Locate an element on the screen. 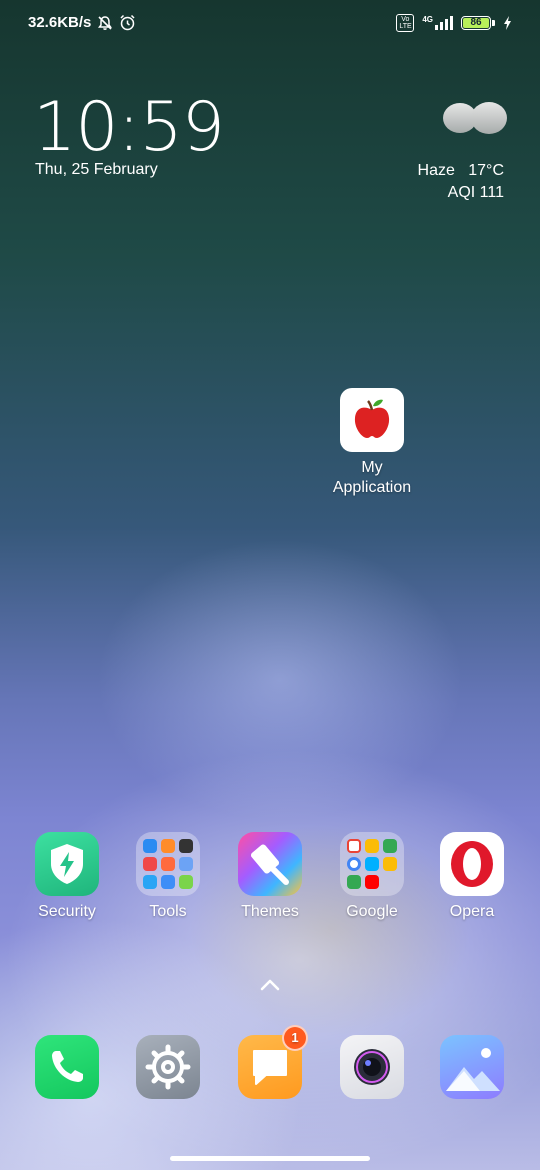  dock-camera is located at coordinates (372, 1070).